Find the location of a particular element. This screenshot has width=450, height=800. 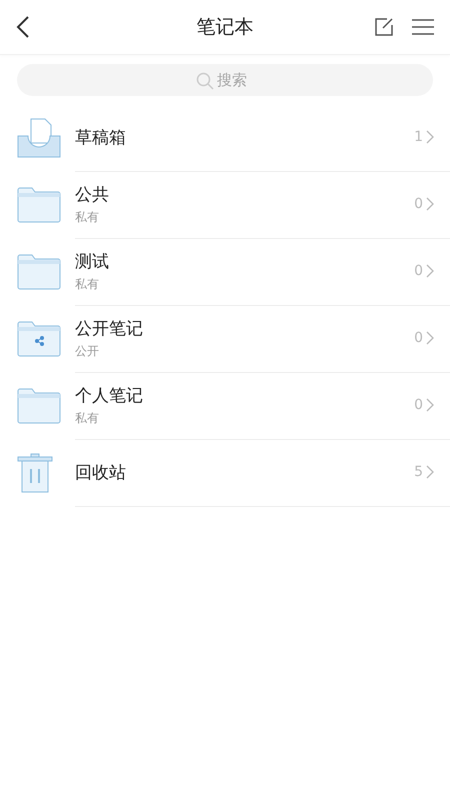

shared-folder-icon is located at coordinates (39, 338).